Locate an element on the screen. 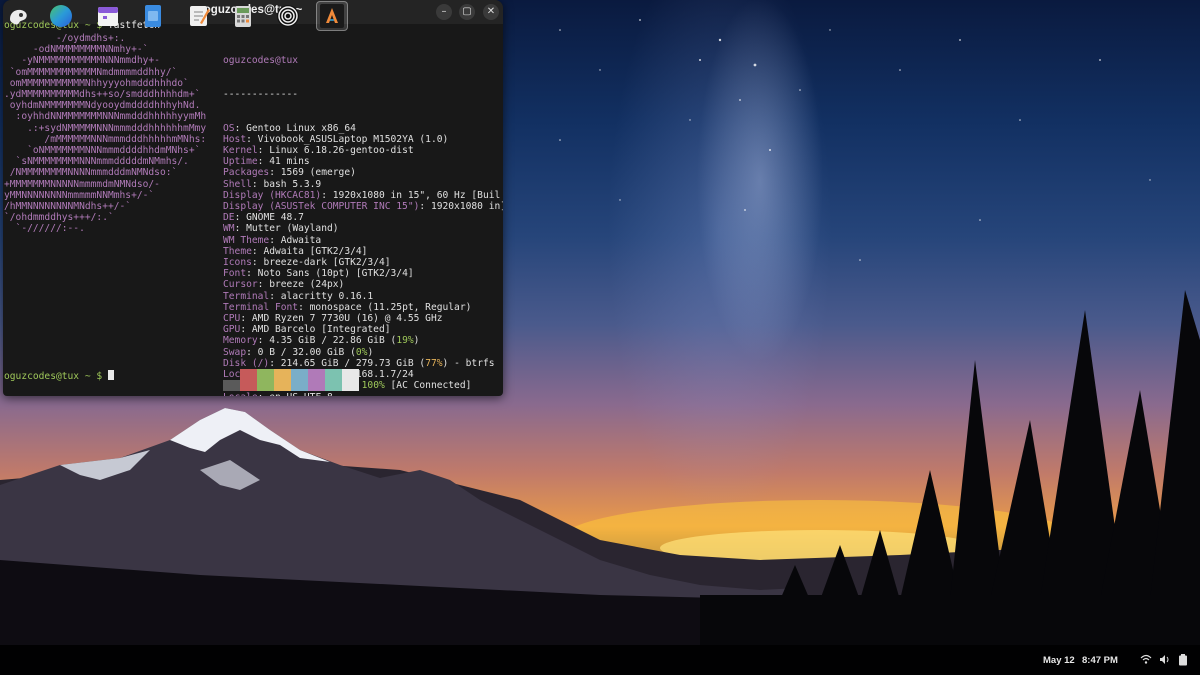 This screenshot has width=1200, height=675. info-value: breeze (24px) is located at coordinates (307, 285).